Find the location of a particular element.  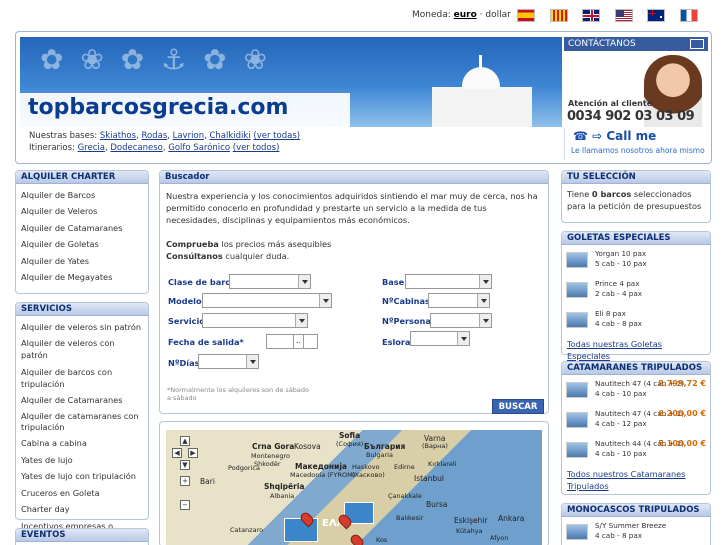

departure-date-input is located at coordinates (292, 341).